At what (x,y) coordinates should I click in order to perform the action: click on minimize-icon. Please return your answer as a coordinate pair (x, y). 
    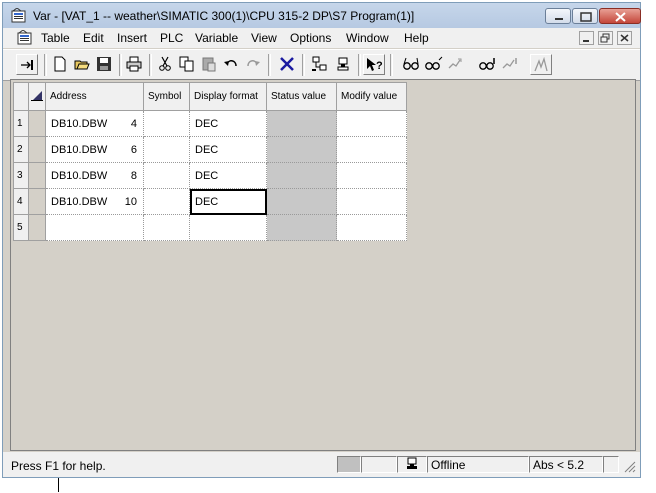
    Looking at the image, I should click on (559, 19).